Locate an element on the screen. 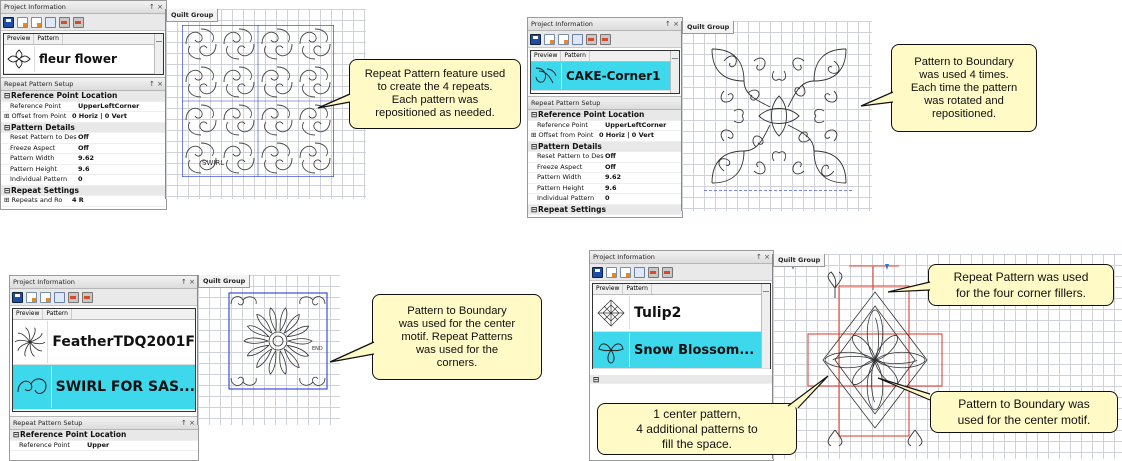 The image size is (1122, 461). list-item: Tulip2 is located at coordinates (681, 313).